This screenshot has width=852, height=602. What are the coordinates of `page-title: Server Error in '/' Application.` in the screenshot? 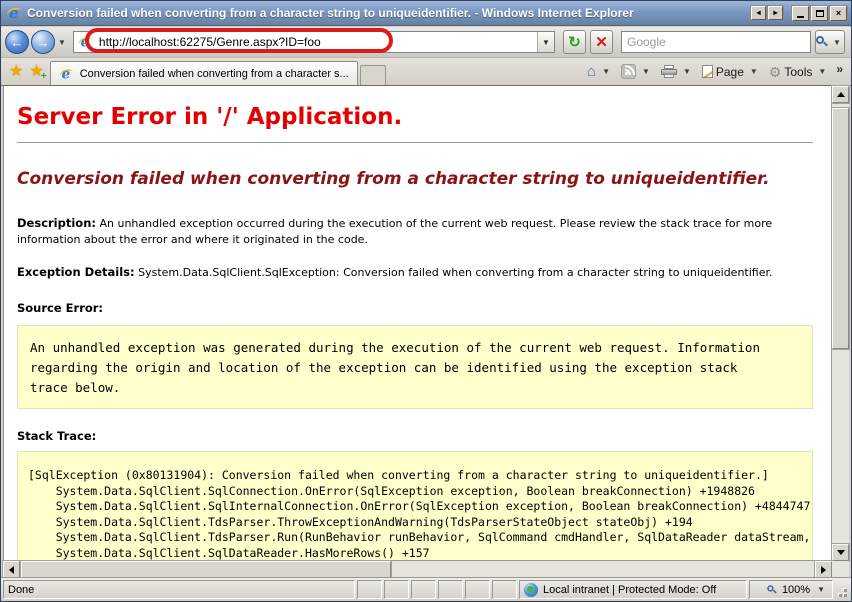 It's located at (210, 117).